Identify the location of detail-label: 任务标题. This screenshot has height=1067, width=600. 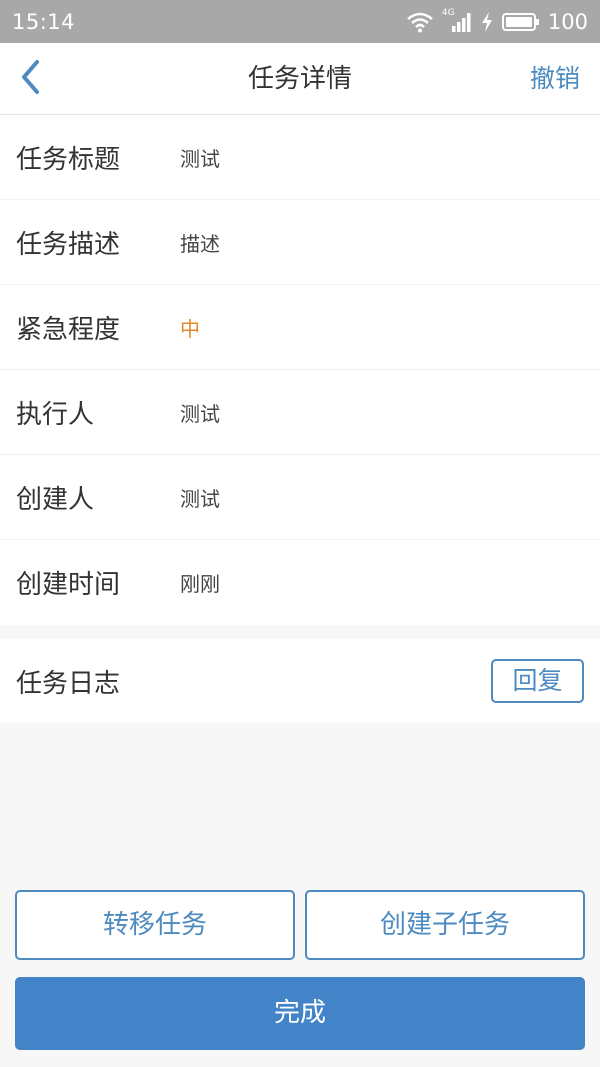
(68, 159).